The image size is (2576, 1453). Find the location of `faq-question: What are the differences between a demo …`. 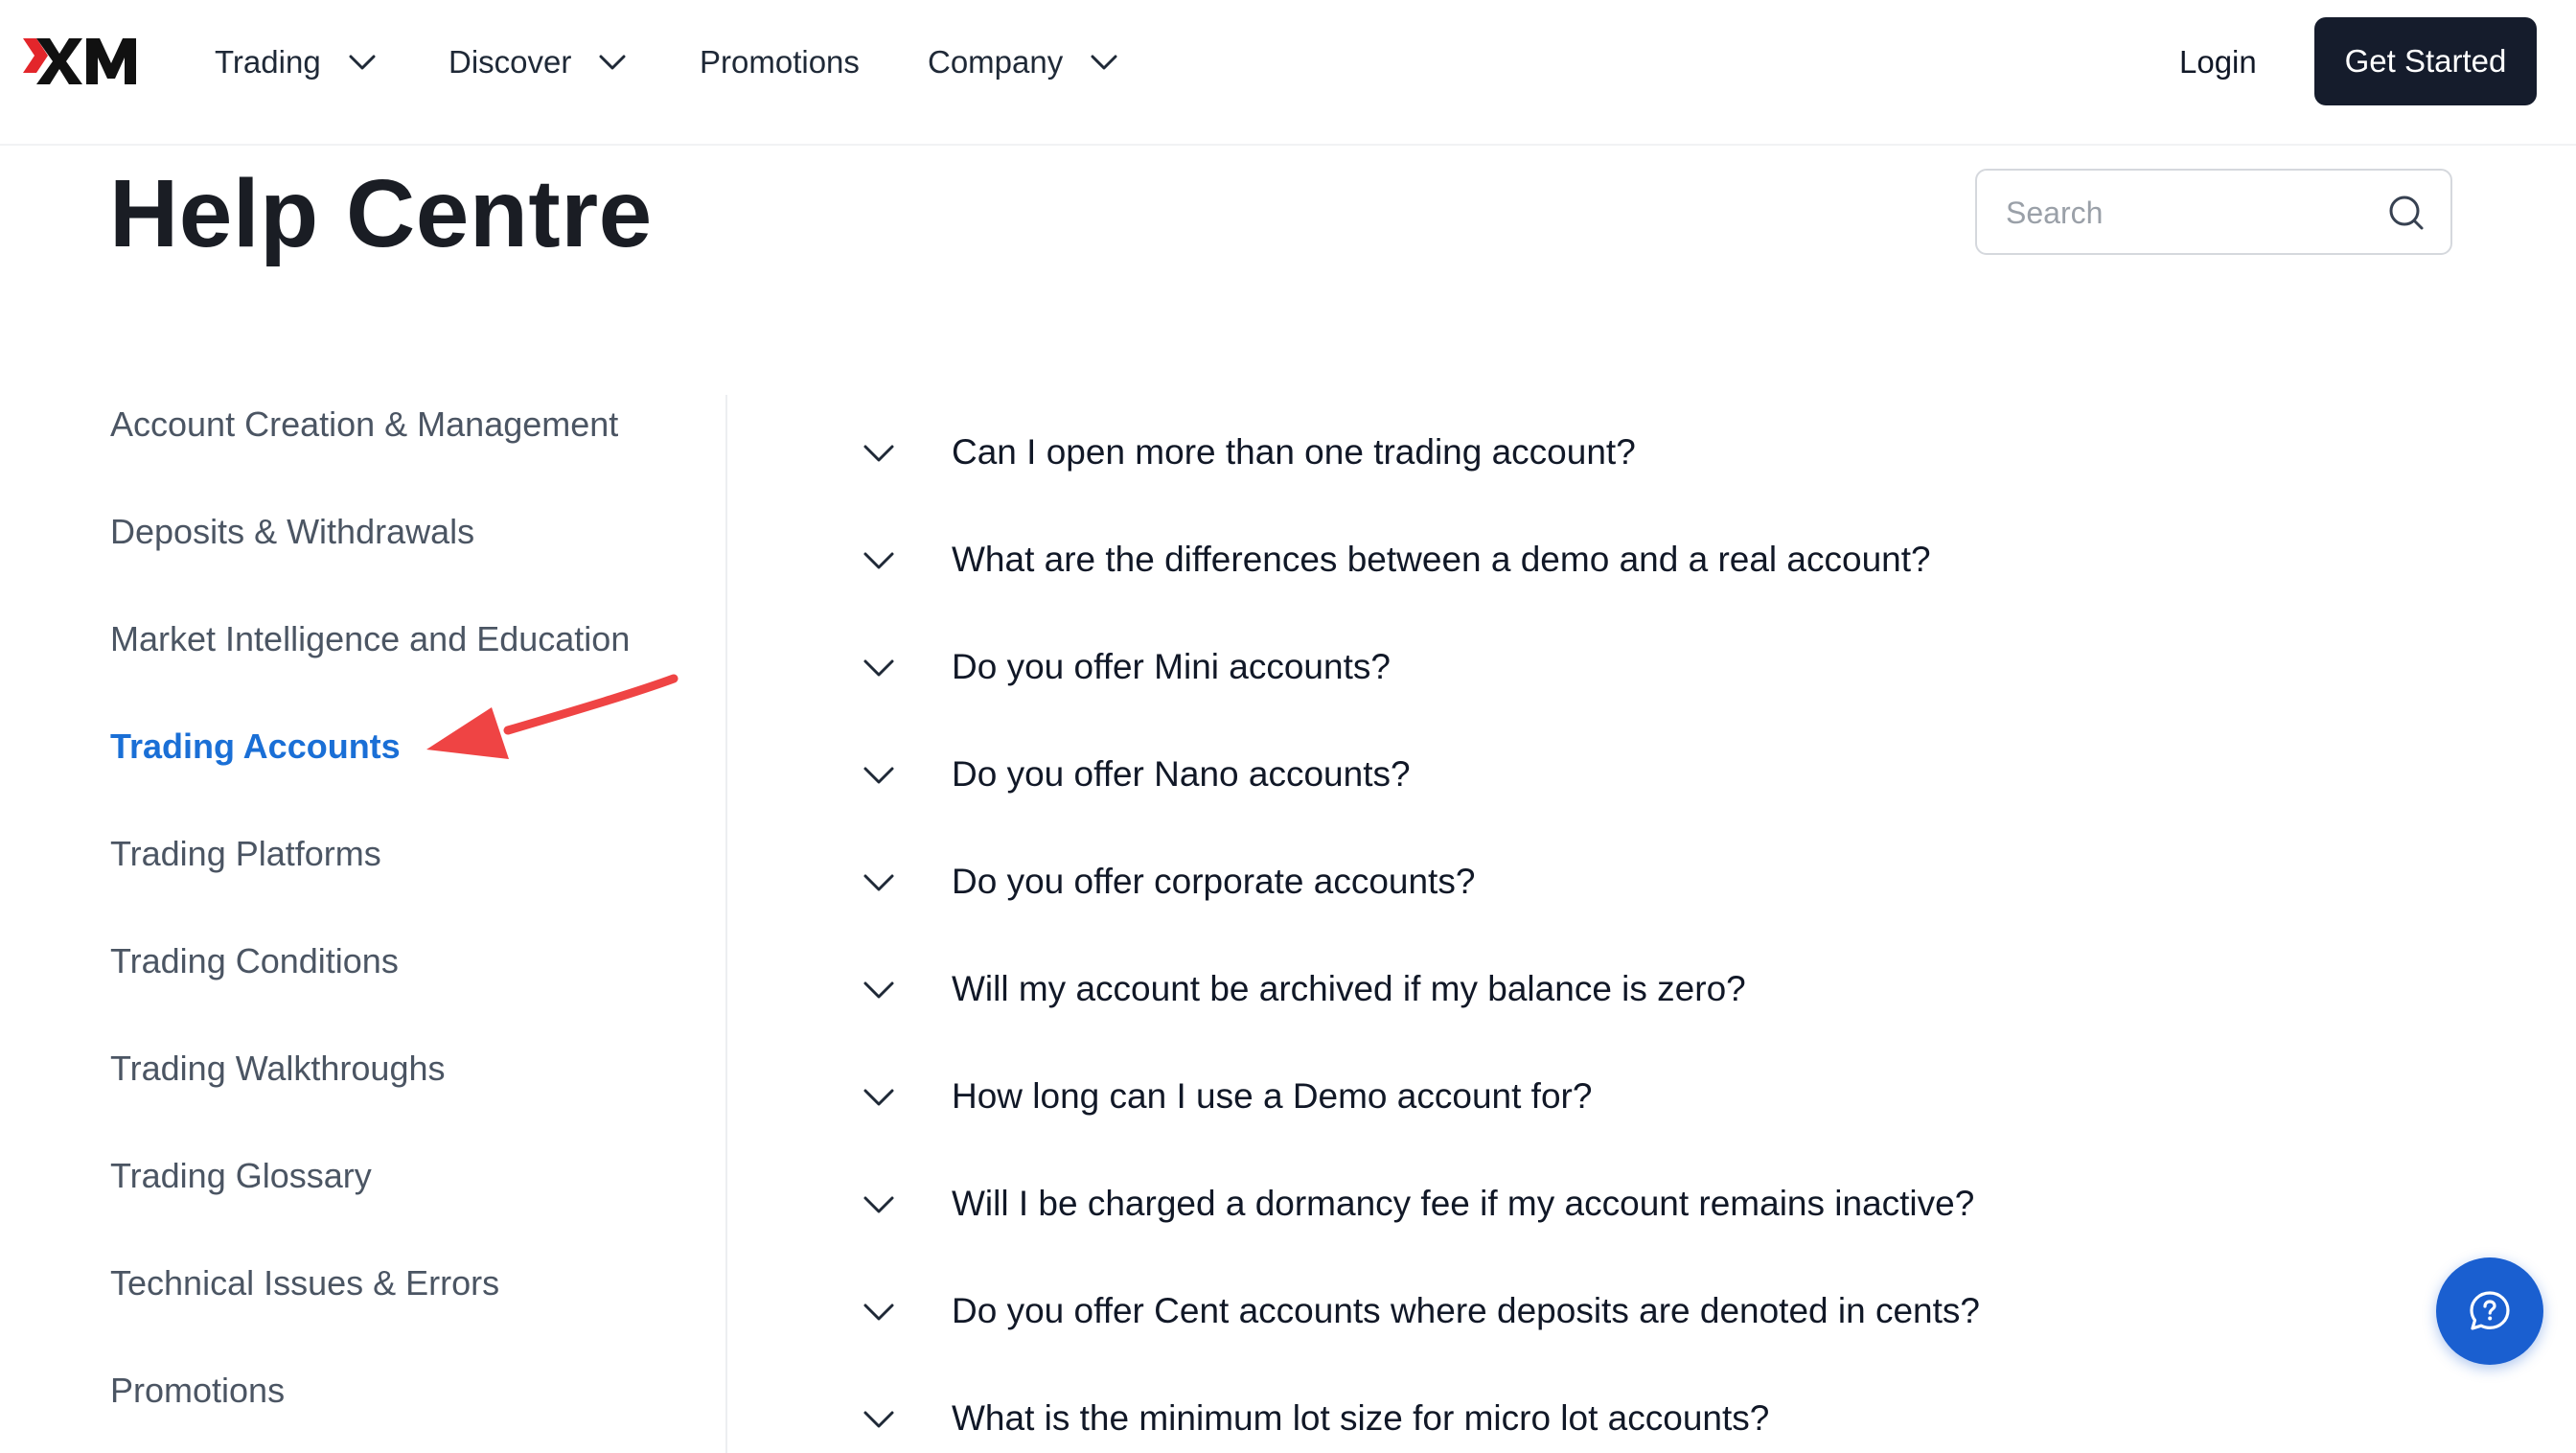

faq-question: What are the differences between a demo … is located at coordinates (1441, 559).